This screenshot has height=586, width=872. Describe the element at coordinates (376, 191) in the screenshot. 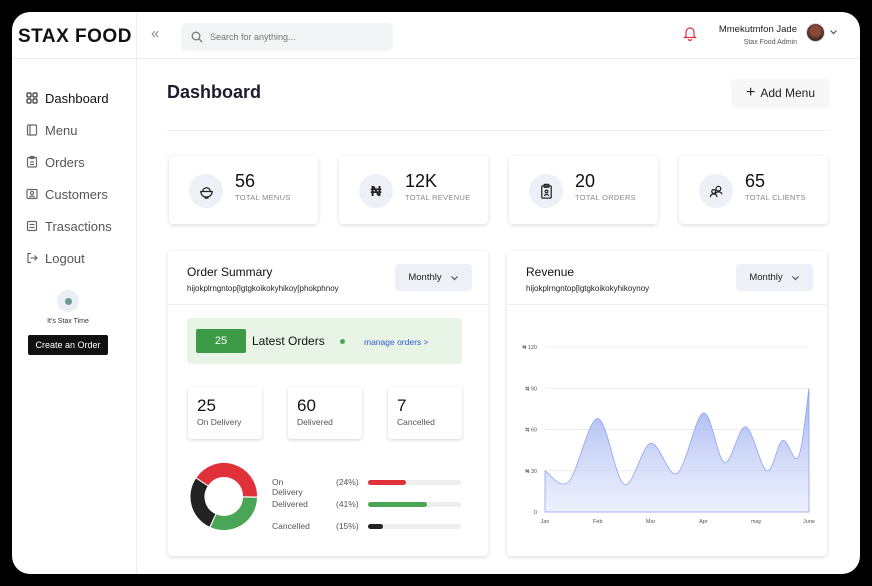

I see `naira-icon: ₦` at that location.